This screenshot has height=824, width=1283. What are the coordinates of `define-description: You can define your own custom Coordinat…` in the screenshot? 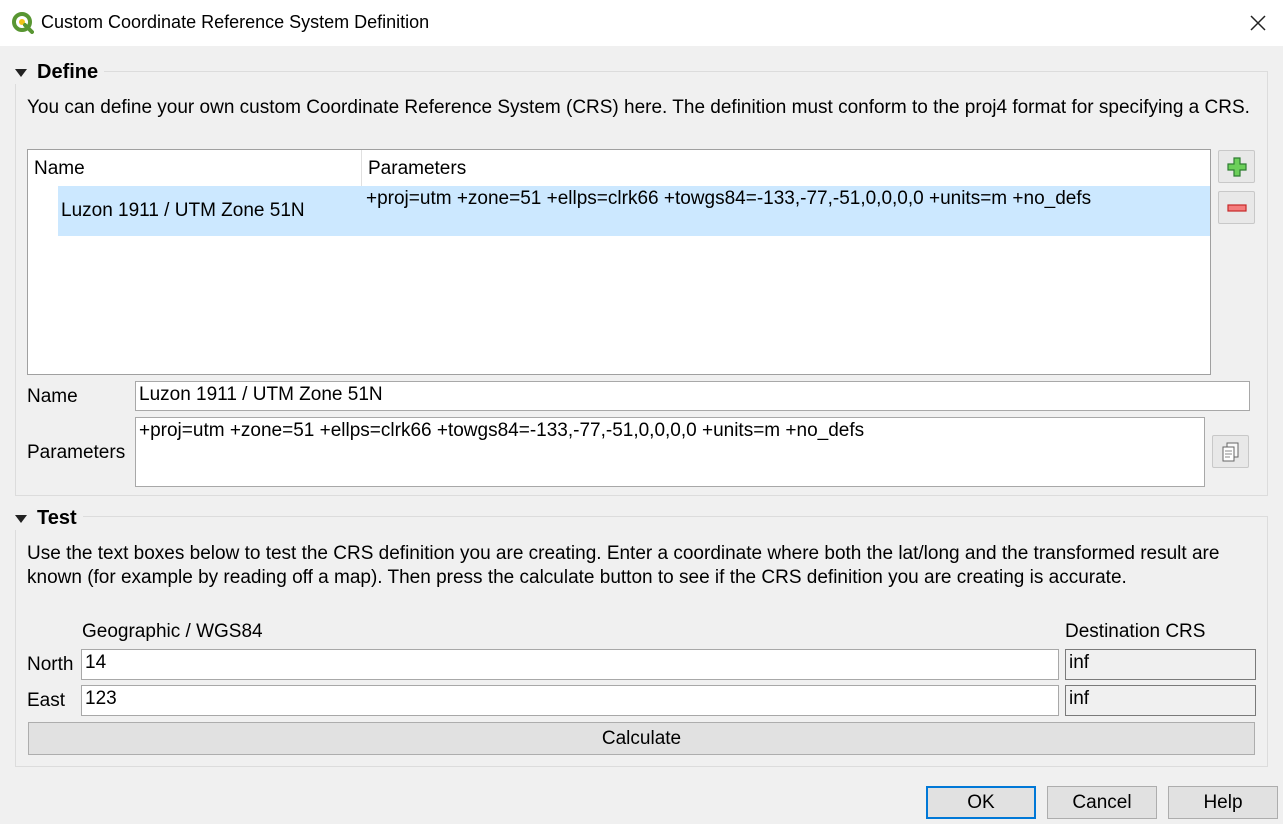 It's located at (638, 107).